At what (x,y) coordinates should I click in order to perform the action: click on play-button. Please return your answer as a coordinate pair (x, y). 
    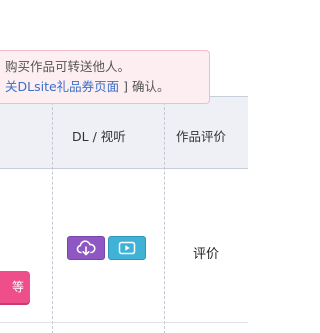
    Looking at the image, I should click on (127, 248).